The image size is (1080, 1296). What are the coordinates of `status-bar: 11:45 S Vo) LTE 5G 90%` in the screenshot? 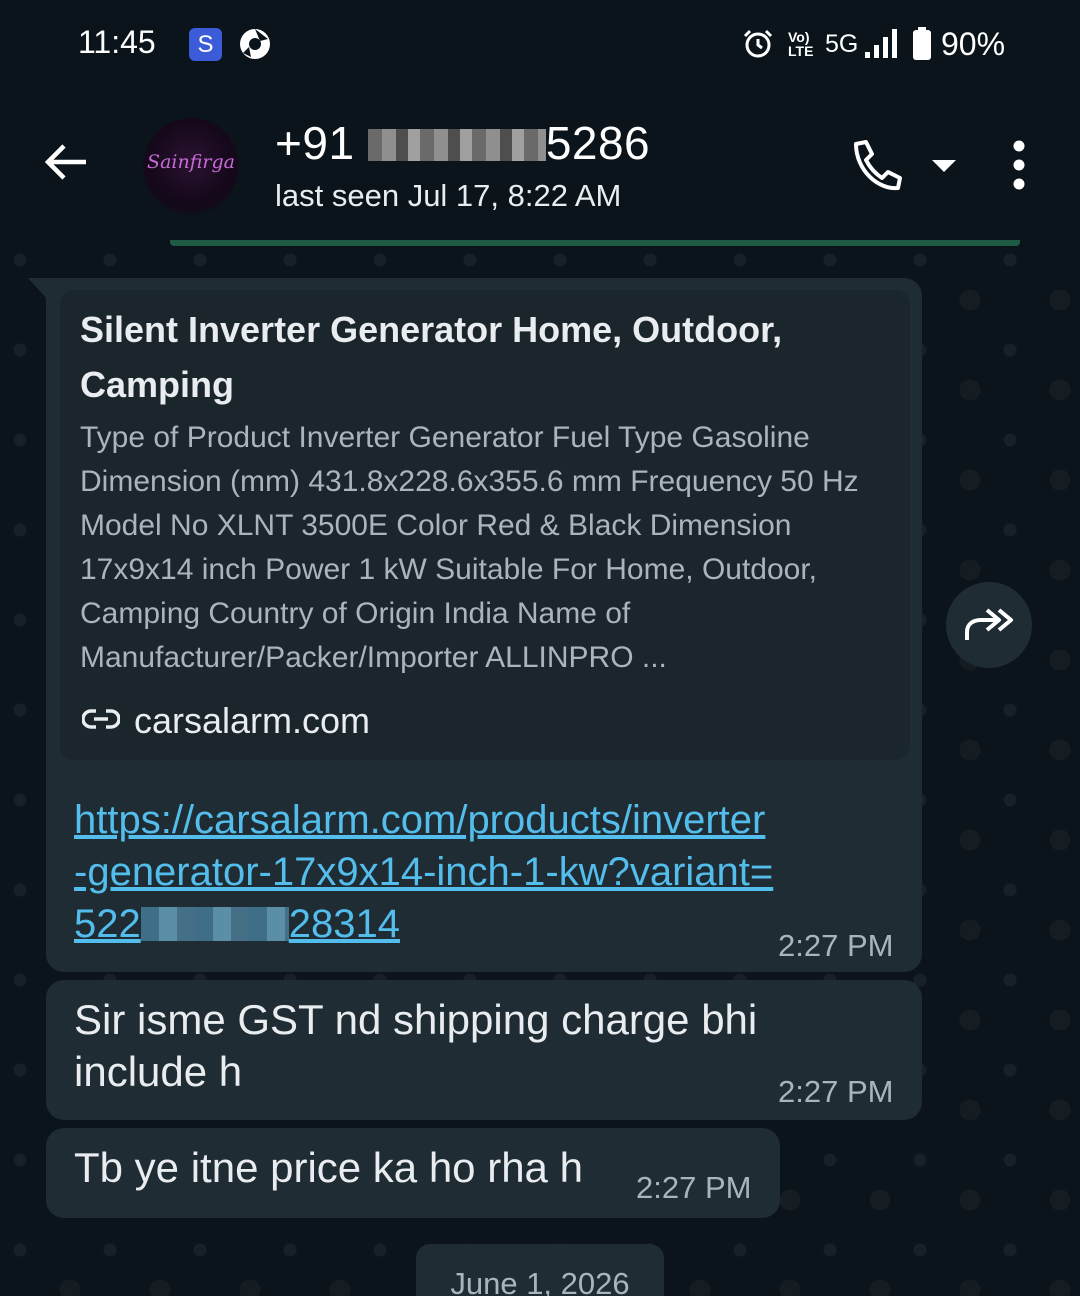 It's located at (540, 45).